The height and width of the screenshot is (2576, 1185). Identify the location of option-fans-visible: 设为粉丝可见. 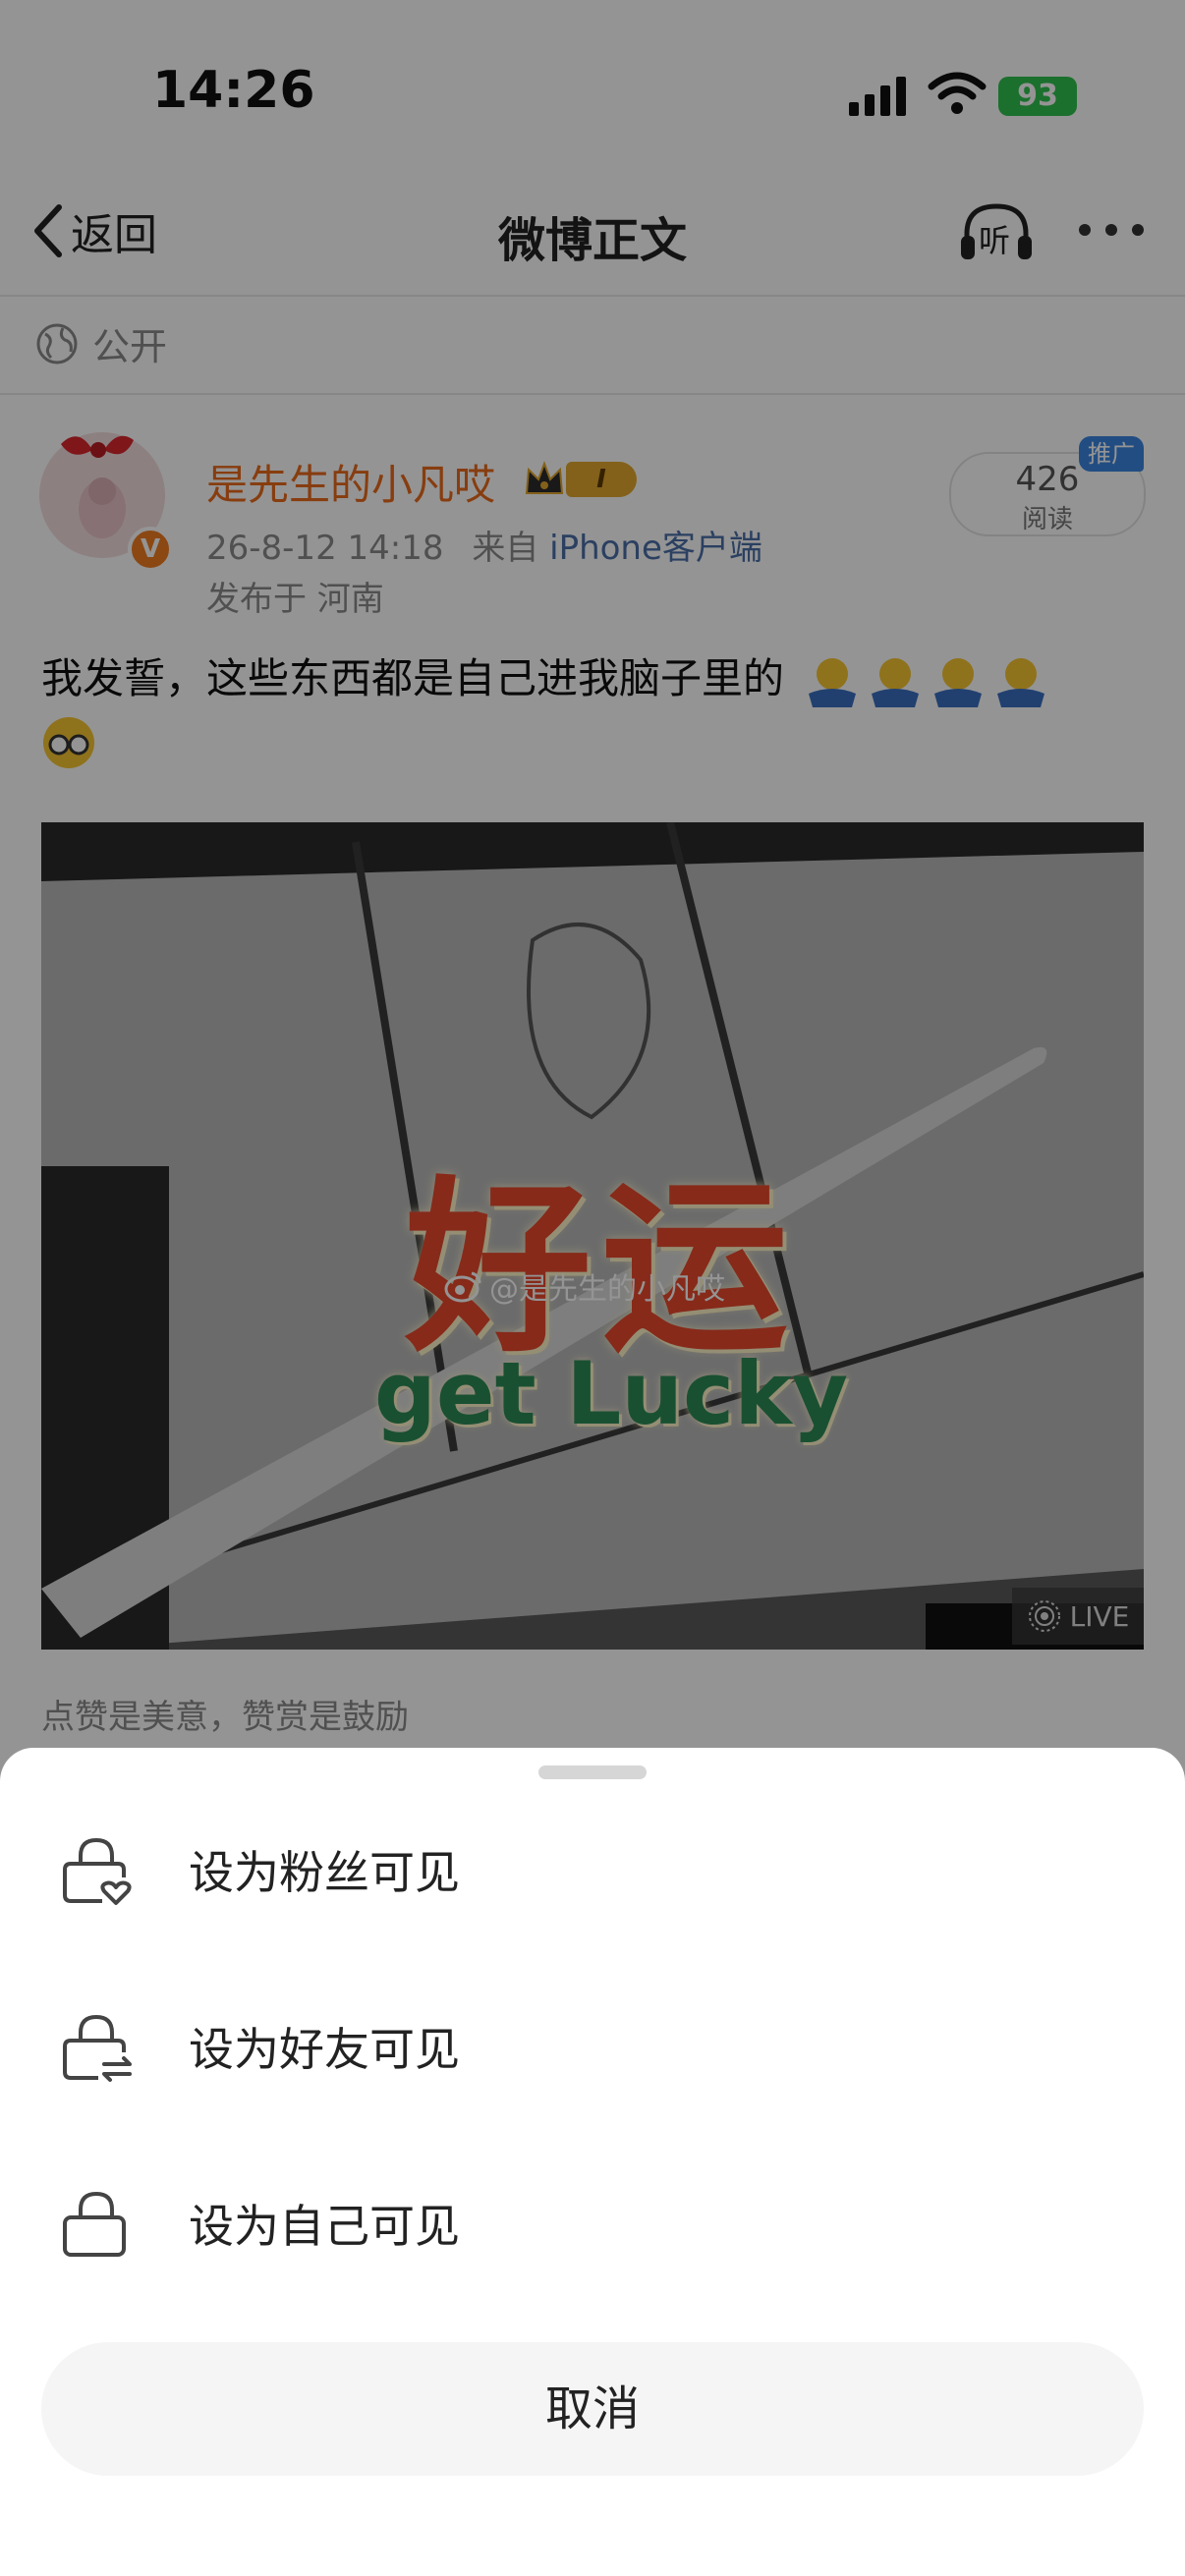
(592, 1869).